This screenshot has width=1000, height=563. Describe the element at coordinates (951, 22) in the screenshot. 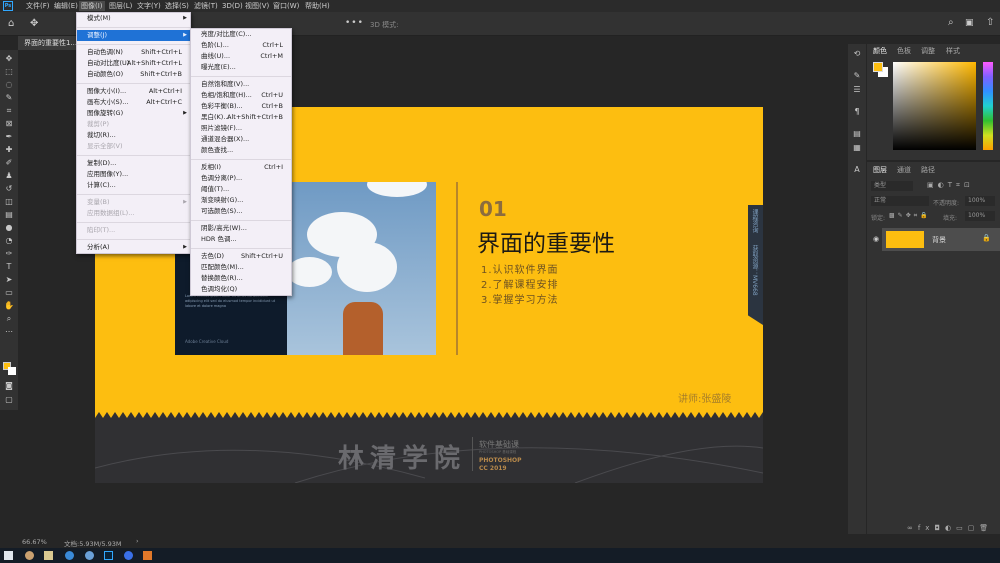

I see `search-icon: ⌕` at that location.